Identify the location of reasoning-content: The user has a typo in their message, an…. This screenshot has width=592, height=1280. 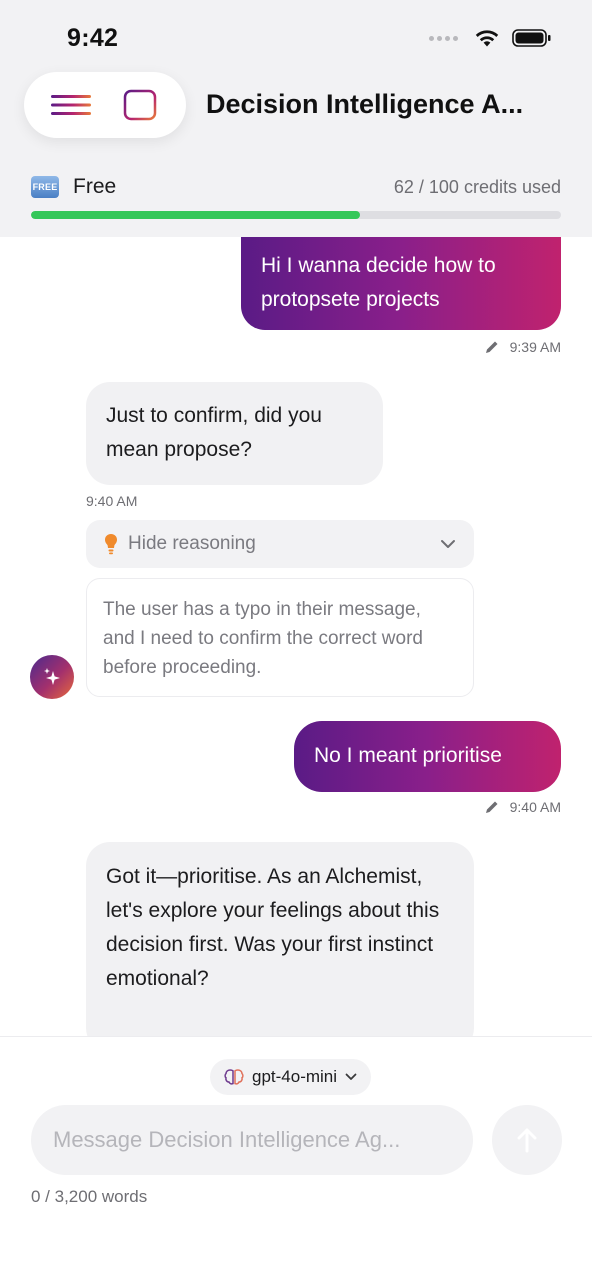
(280, 637).